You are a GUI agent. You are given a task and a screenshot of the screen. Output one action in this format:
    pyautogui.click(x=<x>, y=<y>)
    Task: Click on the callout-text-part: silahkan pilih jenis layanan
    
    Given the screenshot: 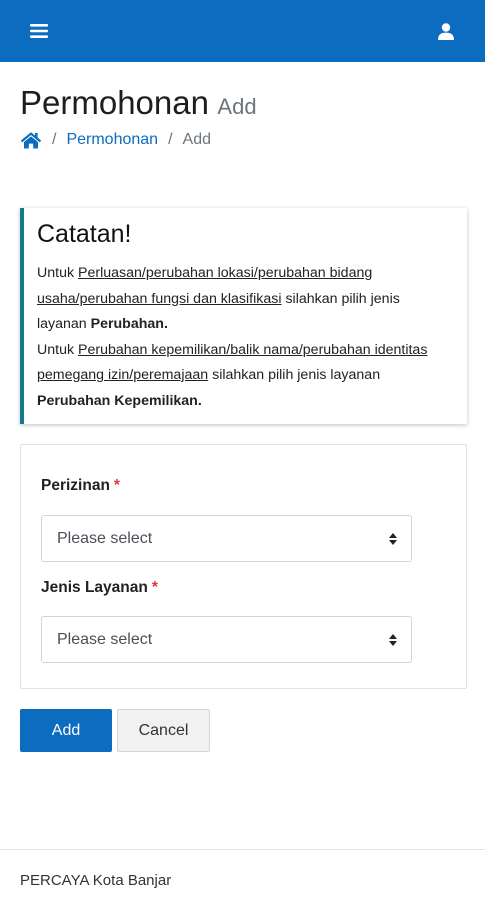 What is the action you would take?
    pyautogui.click(x=294, y=375)
    